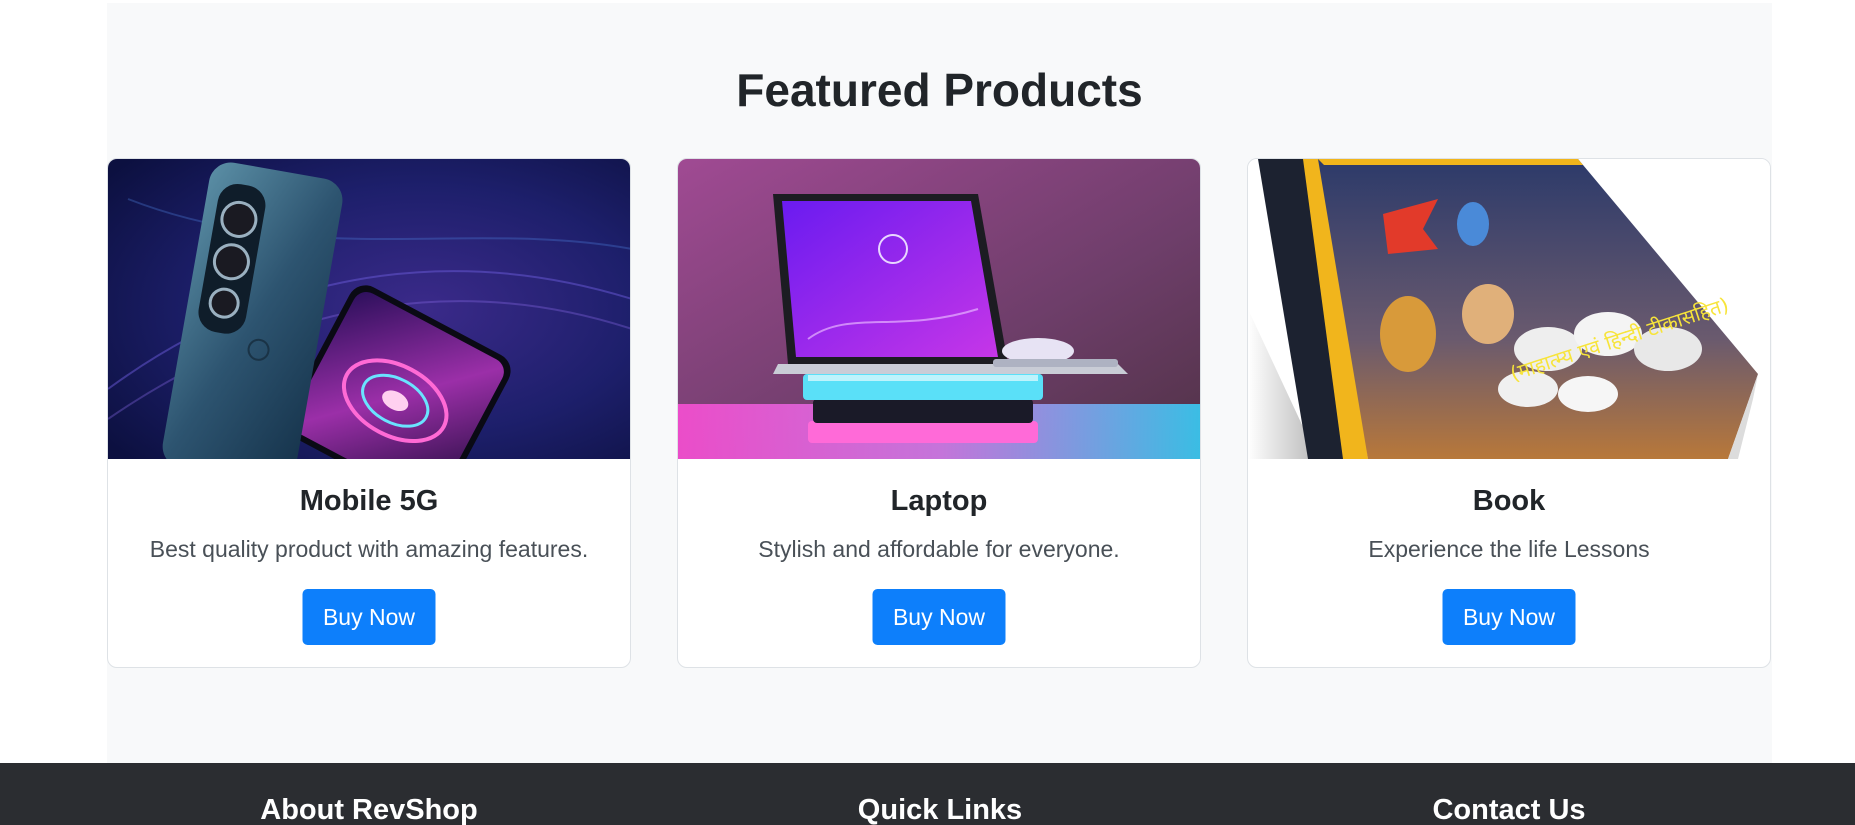 Image resolution: width=1855 pixels, height=825 pixels. Describe the element at coordinates (1509, 501) in the screenshot. I see `product-name: Book` at that location.